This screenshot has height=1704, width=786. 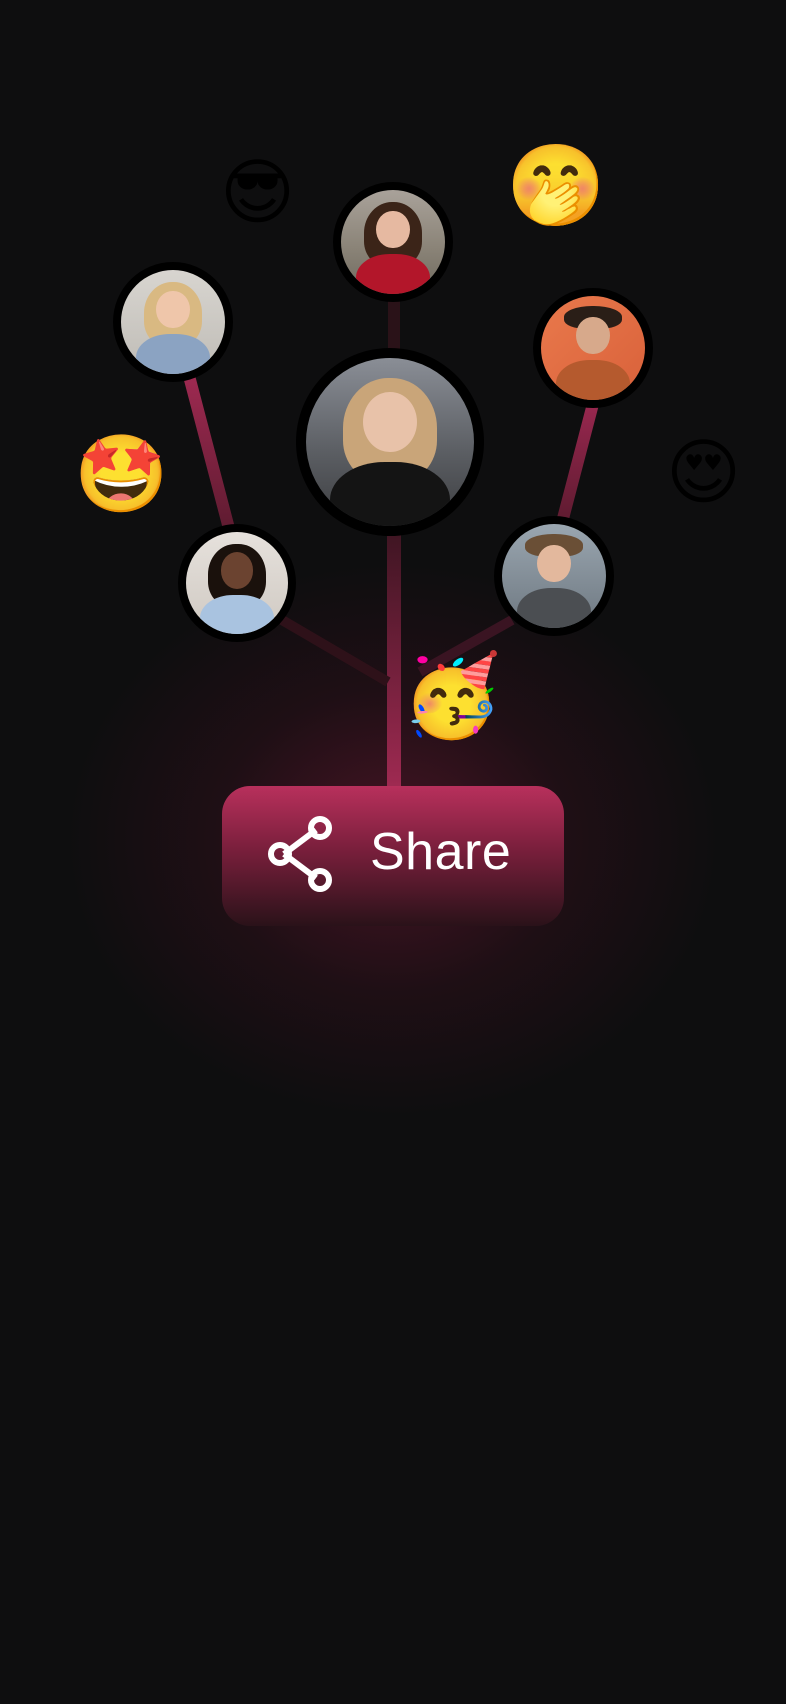 What do you see at coordinates (335, 651) in the screenshot?
I see `branch-lower-left` at bounding box center [335, 651].